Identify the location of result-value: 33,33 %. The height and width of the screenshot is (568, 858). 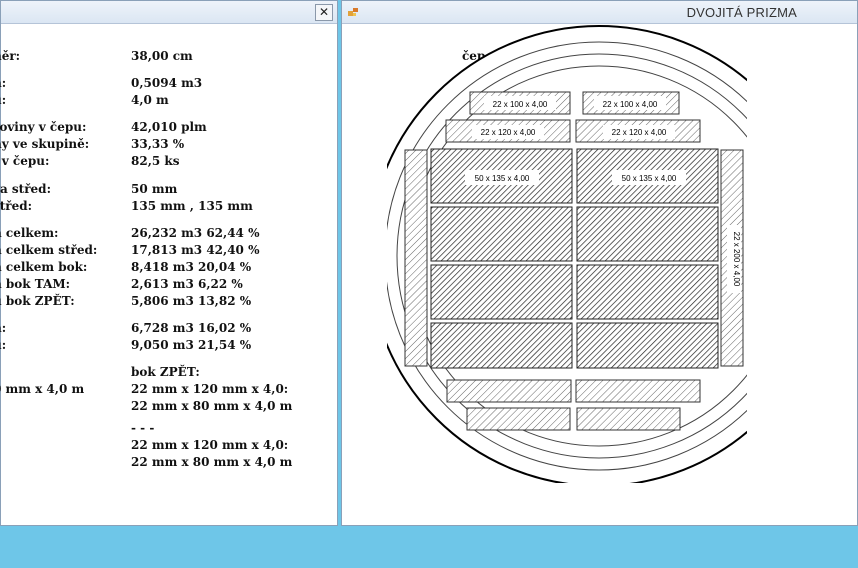
(158, 144).